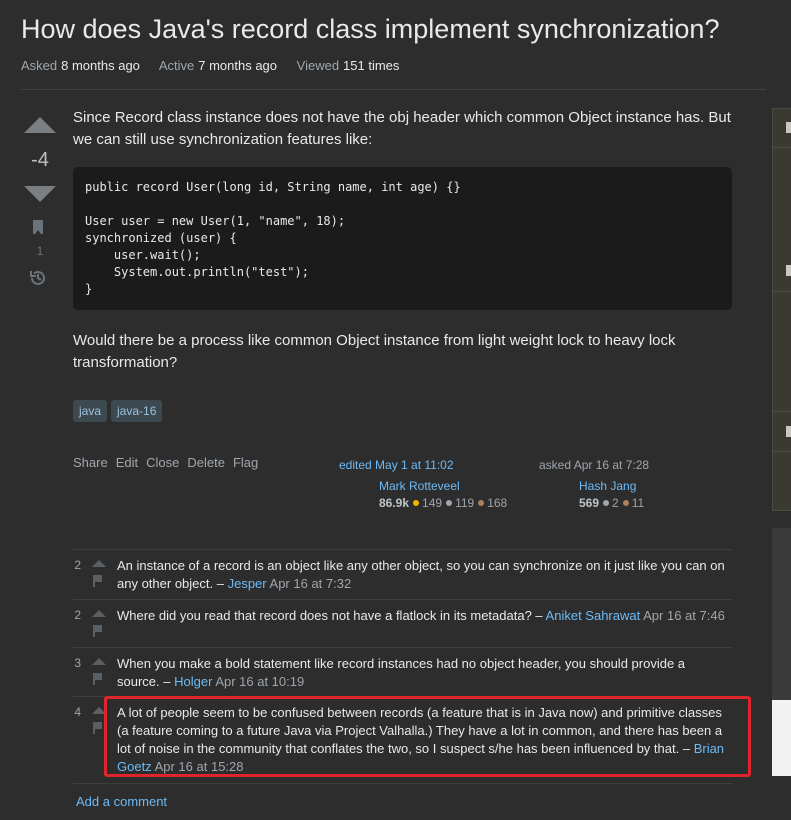  I want to click on delete-link: Delete, so click(206, 462).